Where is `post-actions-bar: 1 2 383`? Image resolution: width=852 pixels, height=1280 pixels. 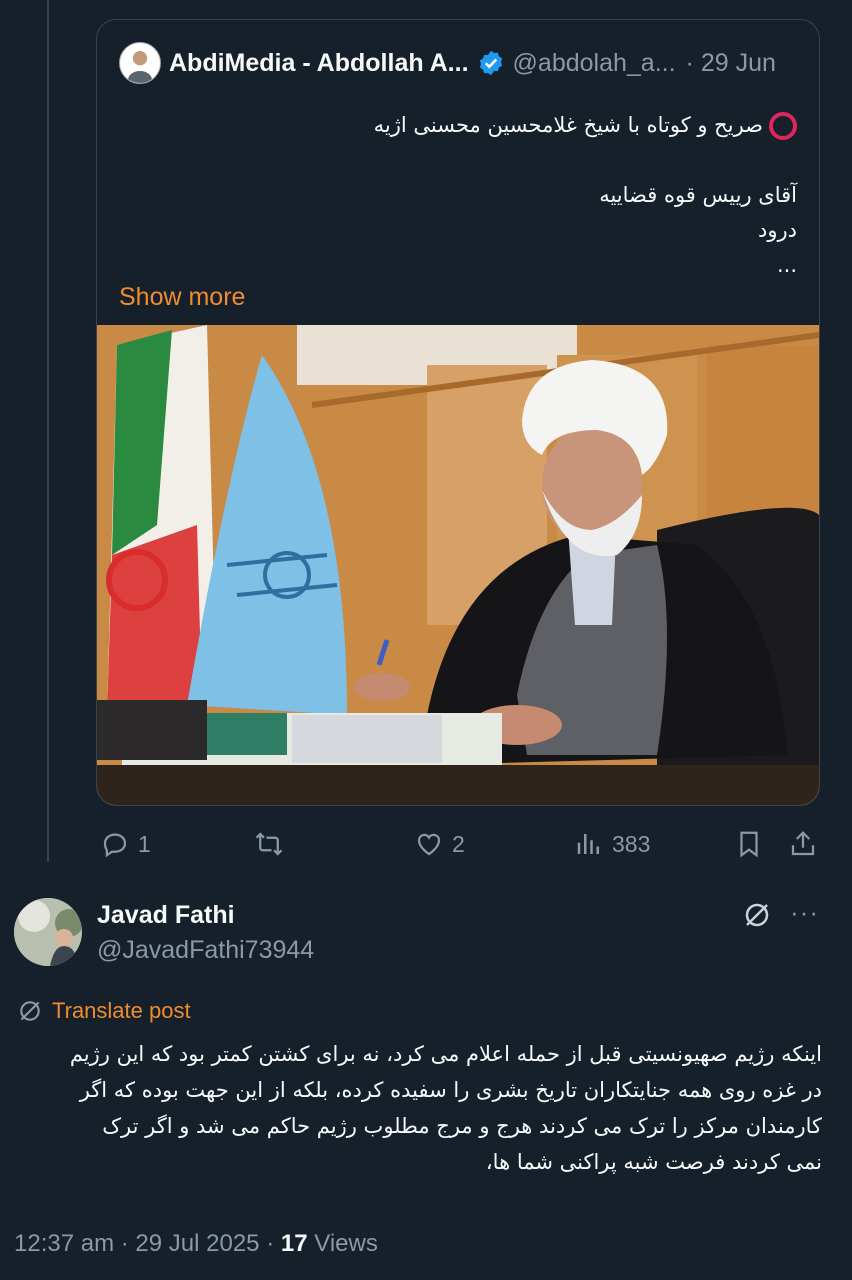
post-actions-bar: 1 2 383 is located at coordinates (458, 844).